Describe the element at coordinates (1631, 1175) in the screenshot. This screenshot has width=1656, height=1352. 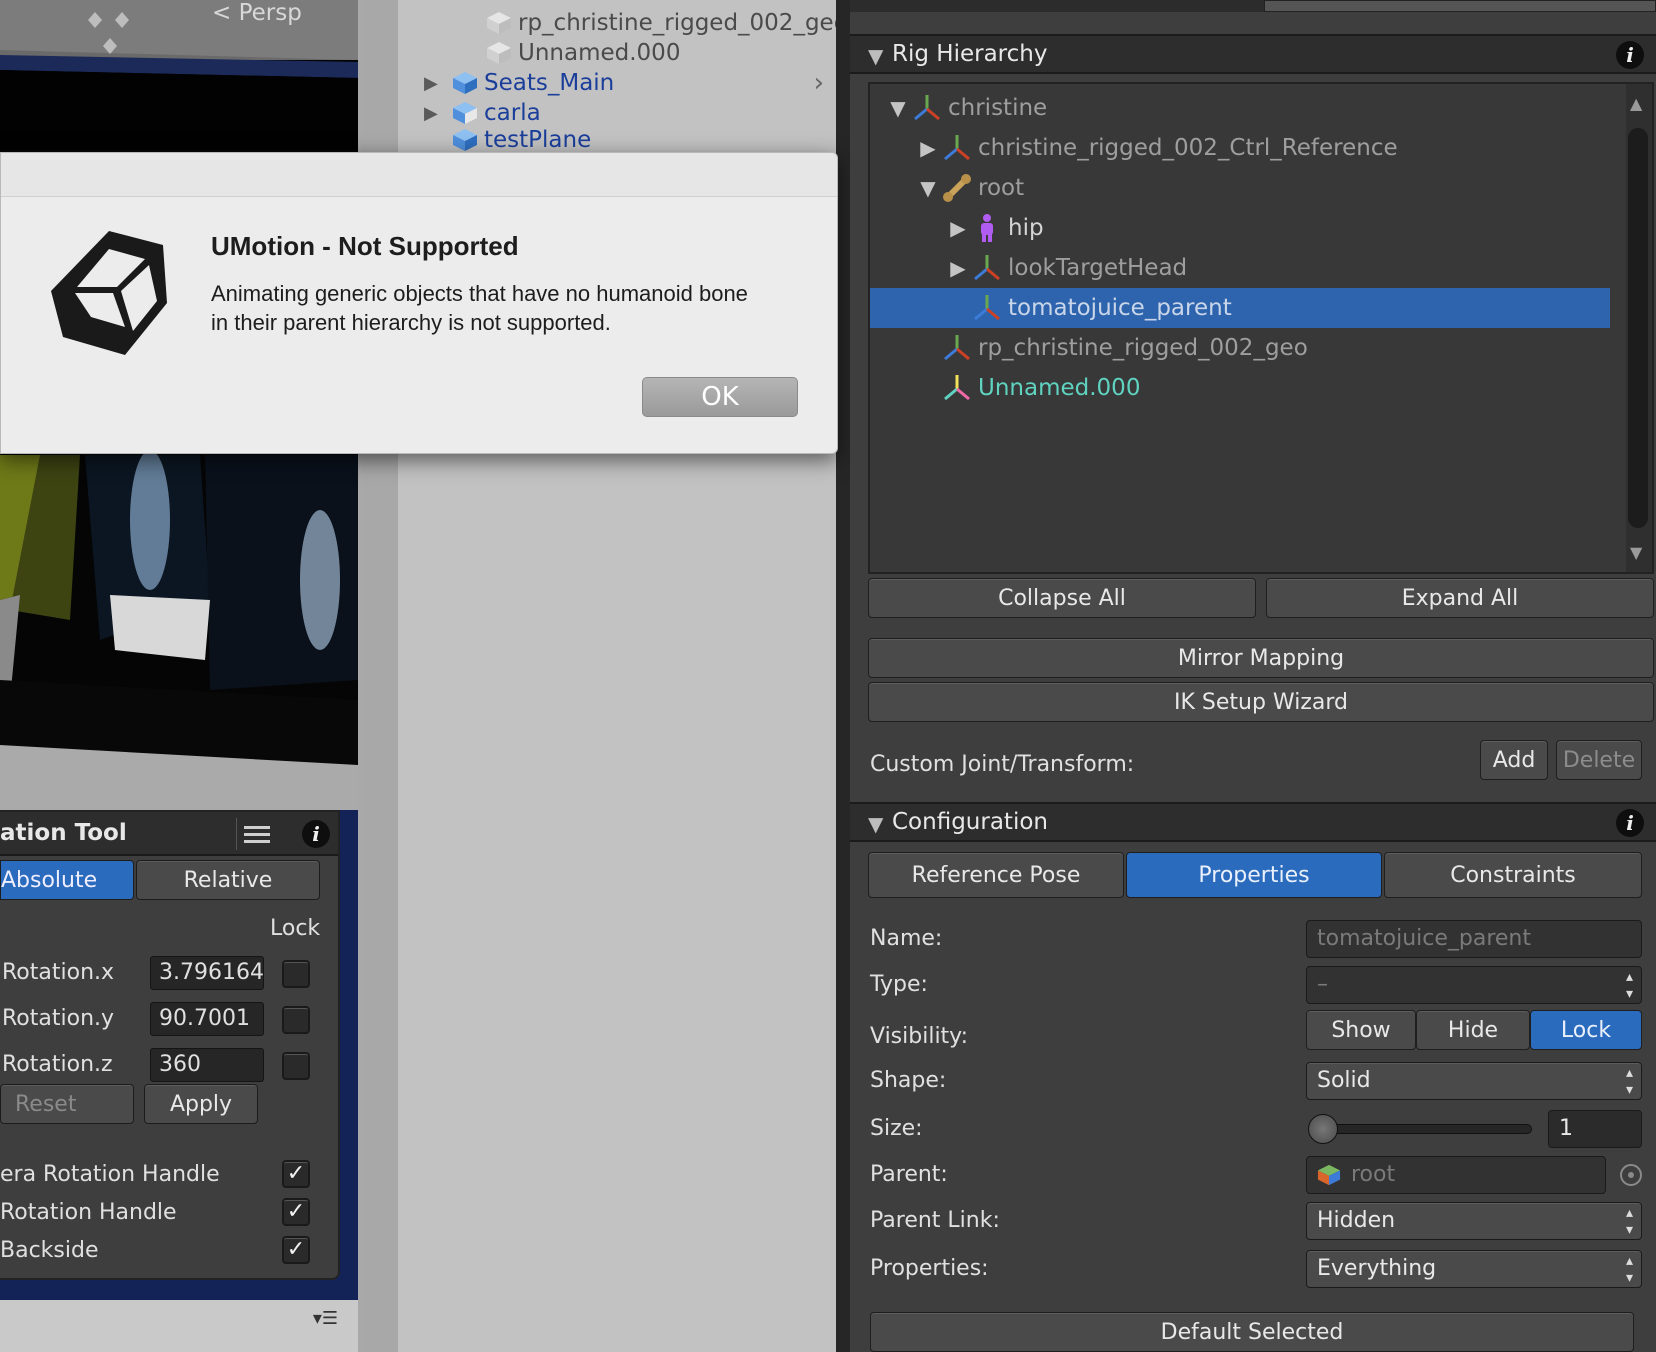
I see `object-picker-icon` at that location.